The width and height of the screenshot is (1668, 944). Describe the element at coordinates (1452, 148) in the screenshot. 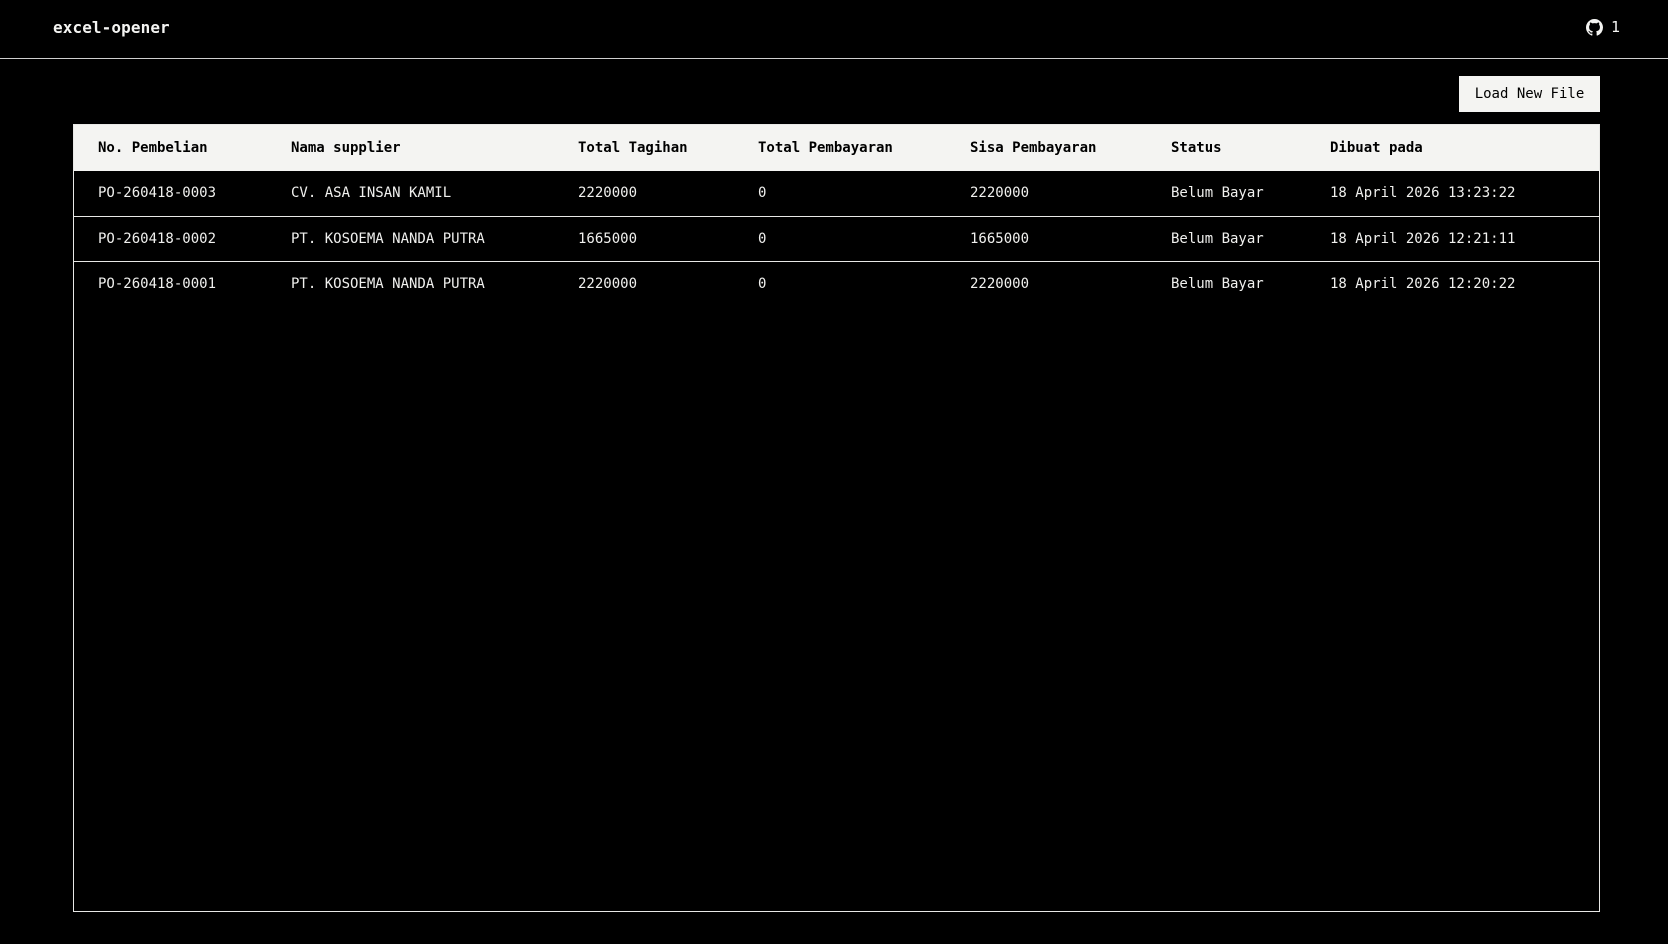

I see `column-header: Dibuat pada` at that location.